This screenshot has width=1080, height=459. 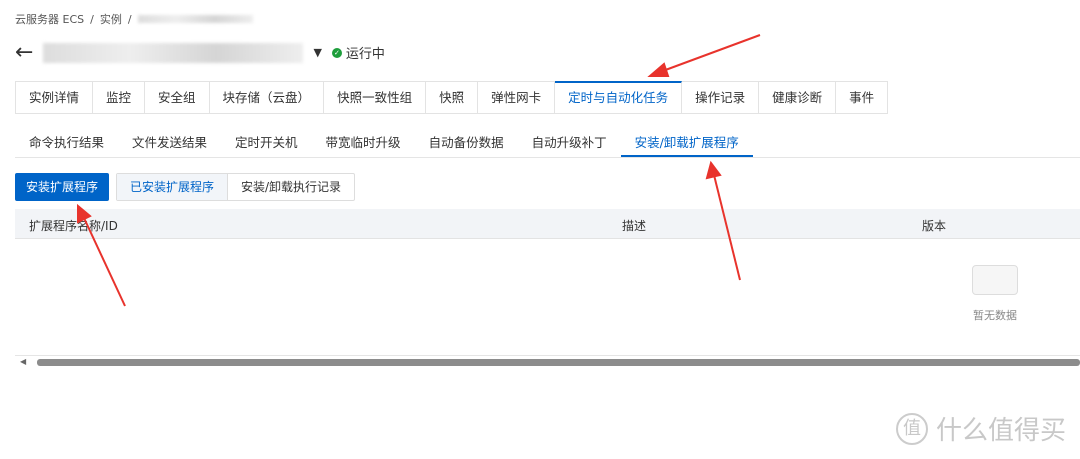 What do you see at coordinates (727, 227) in the screenshot?
I see `arrow-to-extensions-subtab` at bounding box center [727, 227].